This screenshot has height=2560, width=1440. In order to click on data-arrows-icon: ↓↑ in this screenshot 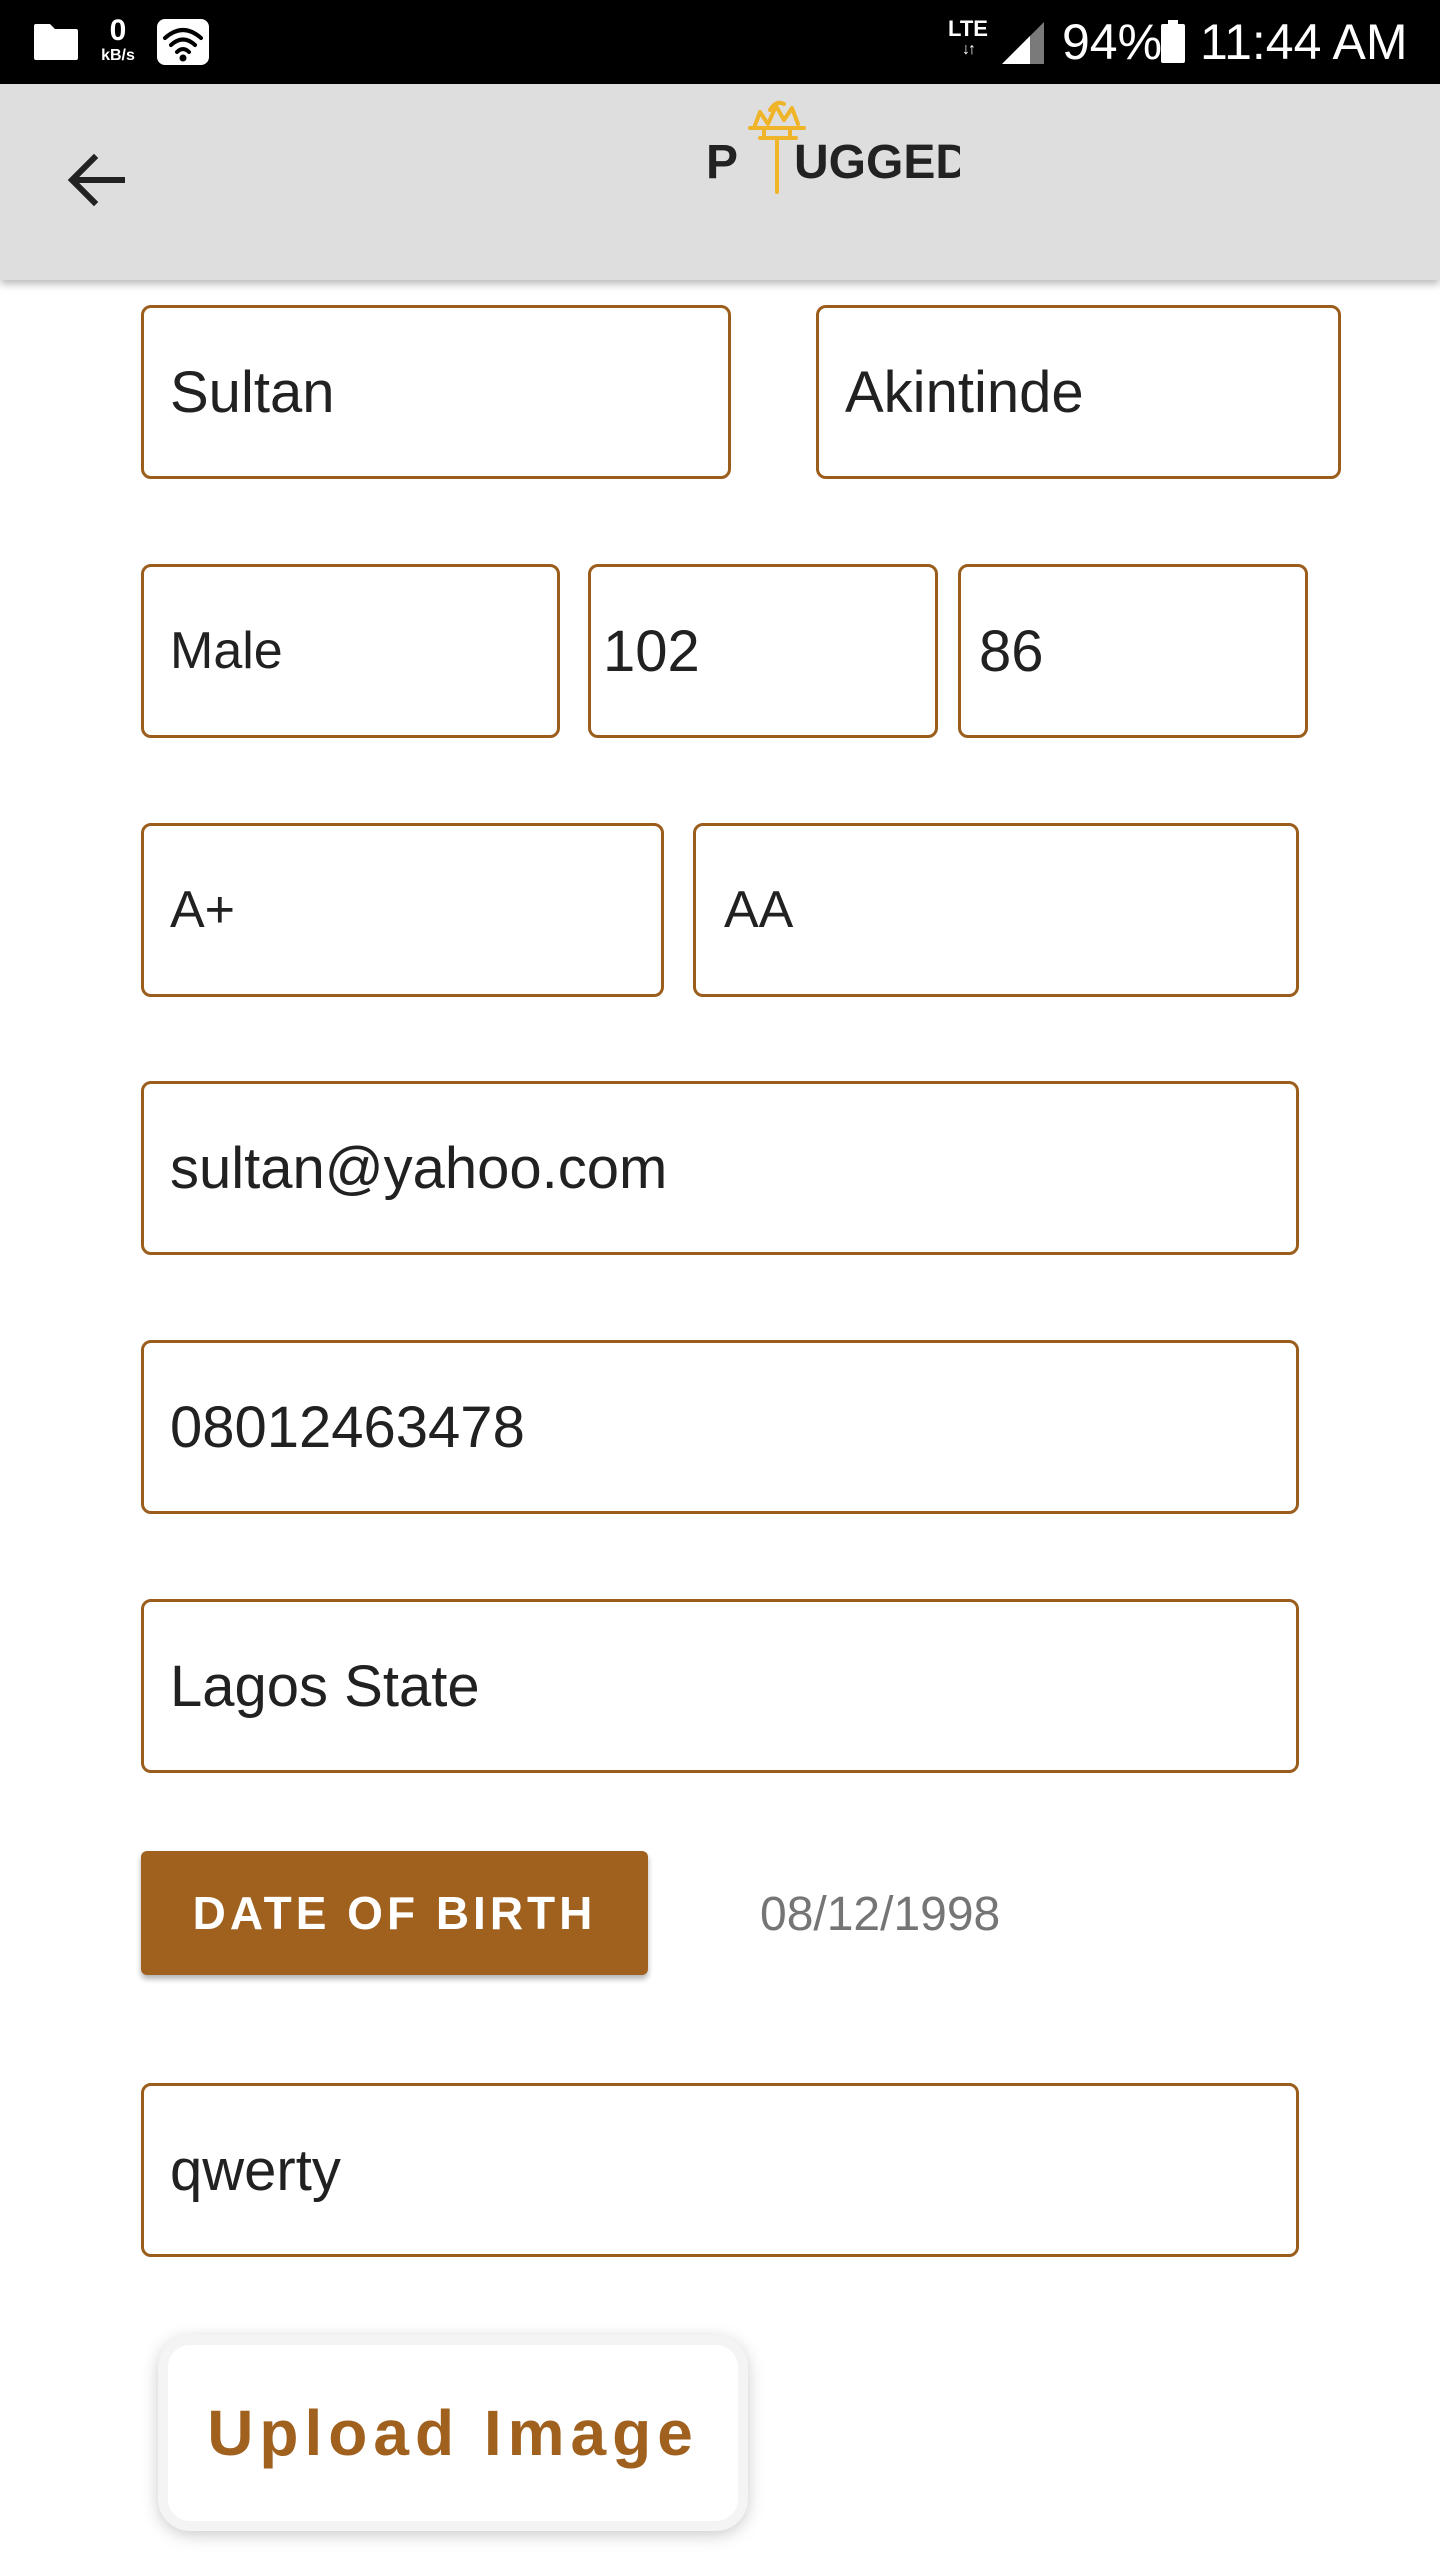, I will do `click(969, 49)`.